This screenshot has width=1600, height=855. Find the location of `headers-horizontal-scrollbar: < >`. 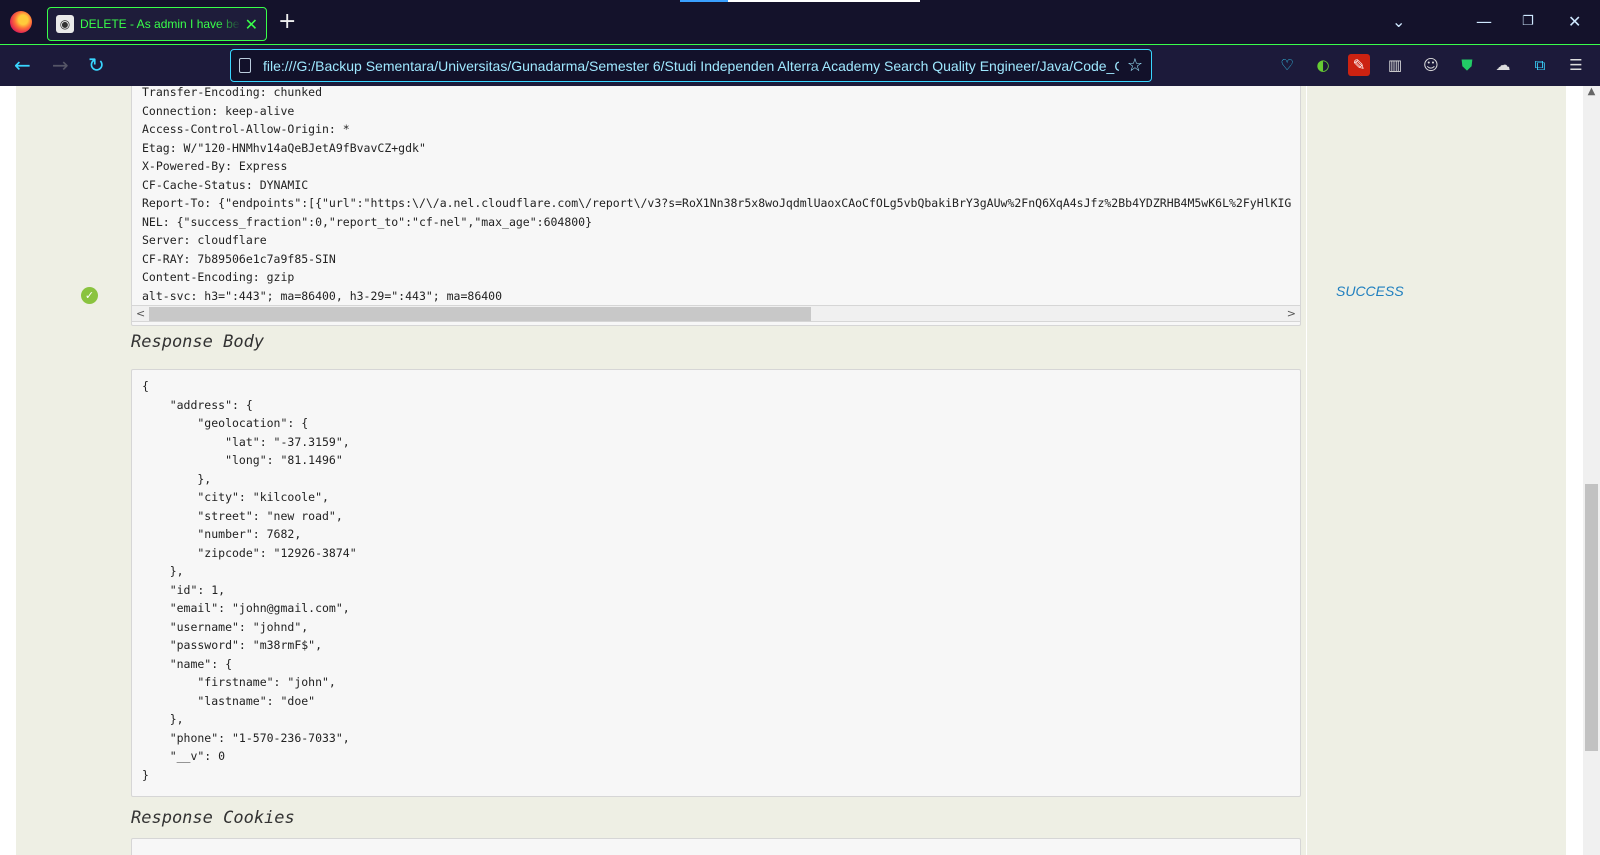

headers-horizontal-scrollbar: < > is located at coordinates (716, 313).